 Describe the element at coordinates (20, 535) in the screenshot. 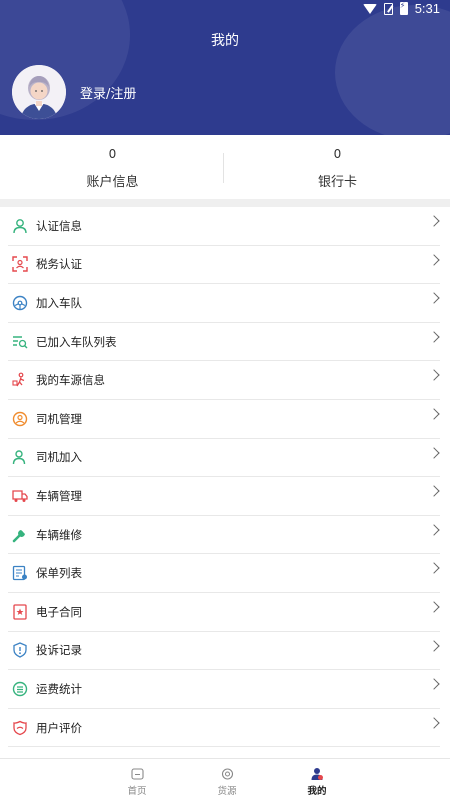

I see `wrench-icon` at that location.